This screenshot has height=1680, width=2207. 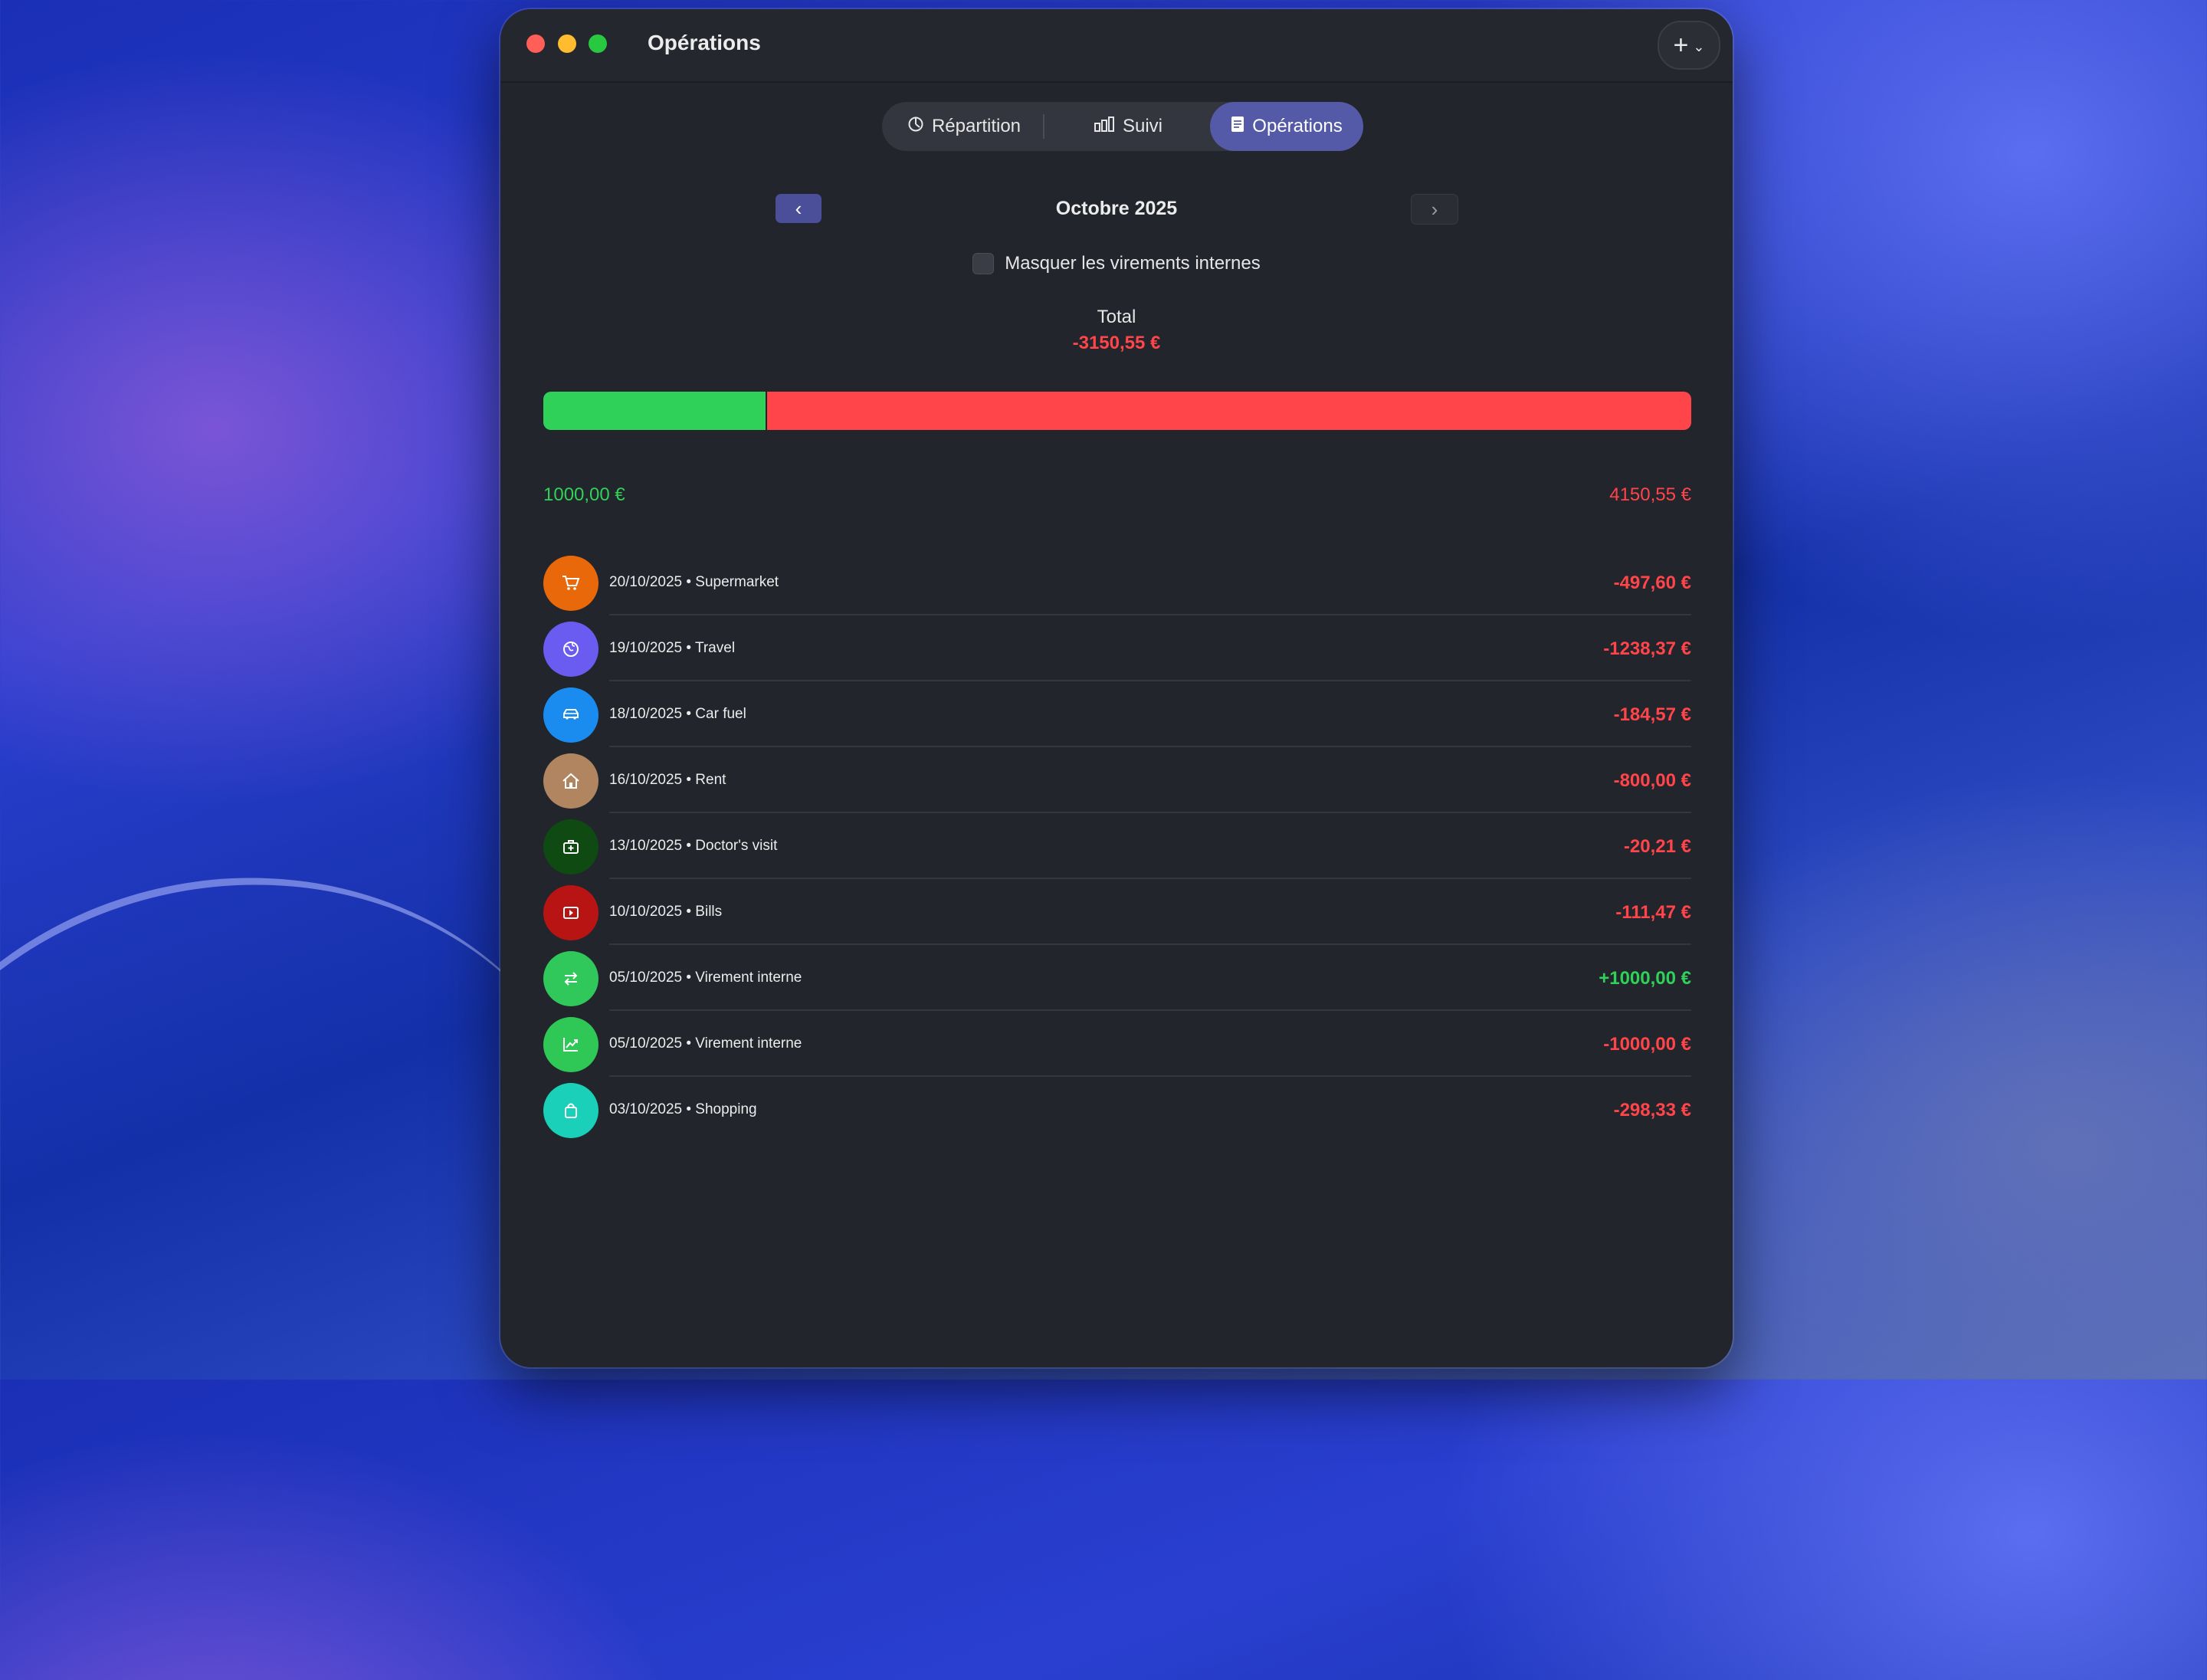 I want to click on bar-chart-icon, so click(x=1104, y=127).